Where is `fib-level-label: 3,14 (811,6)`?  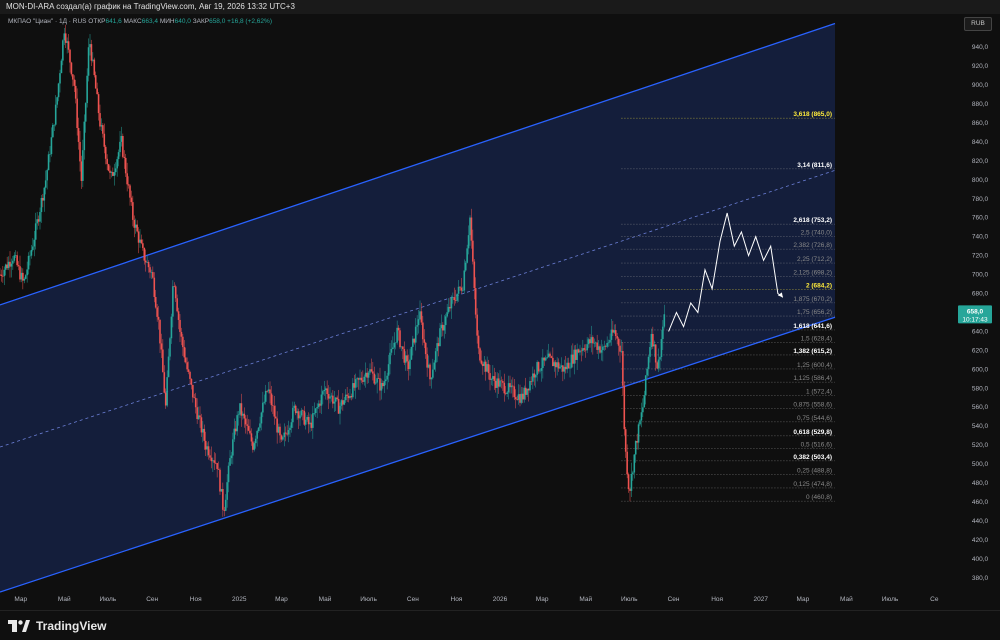
fib-level-label: 3,14 (811,6) is located at coordinates (814, 165).